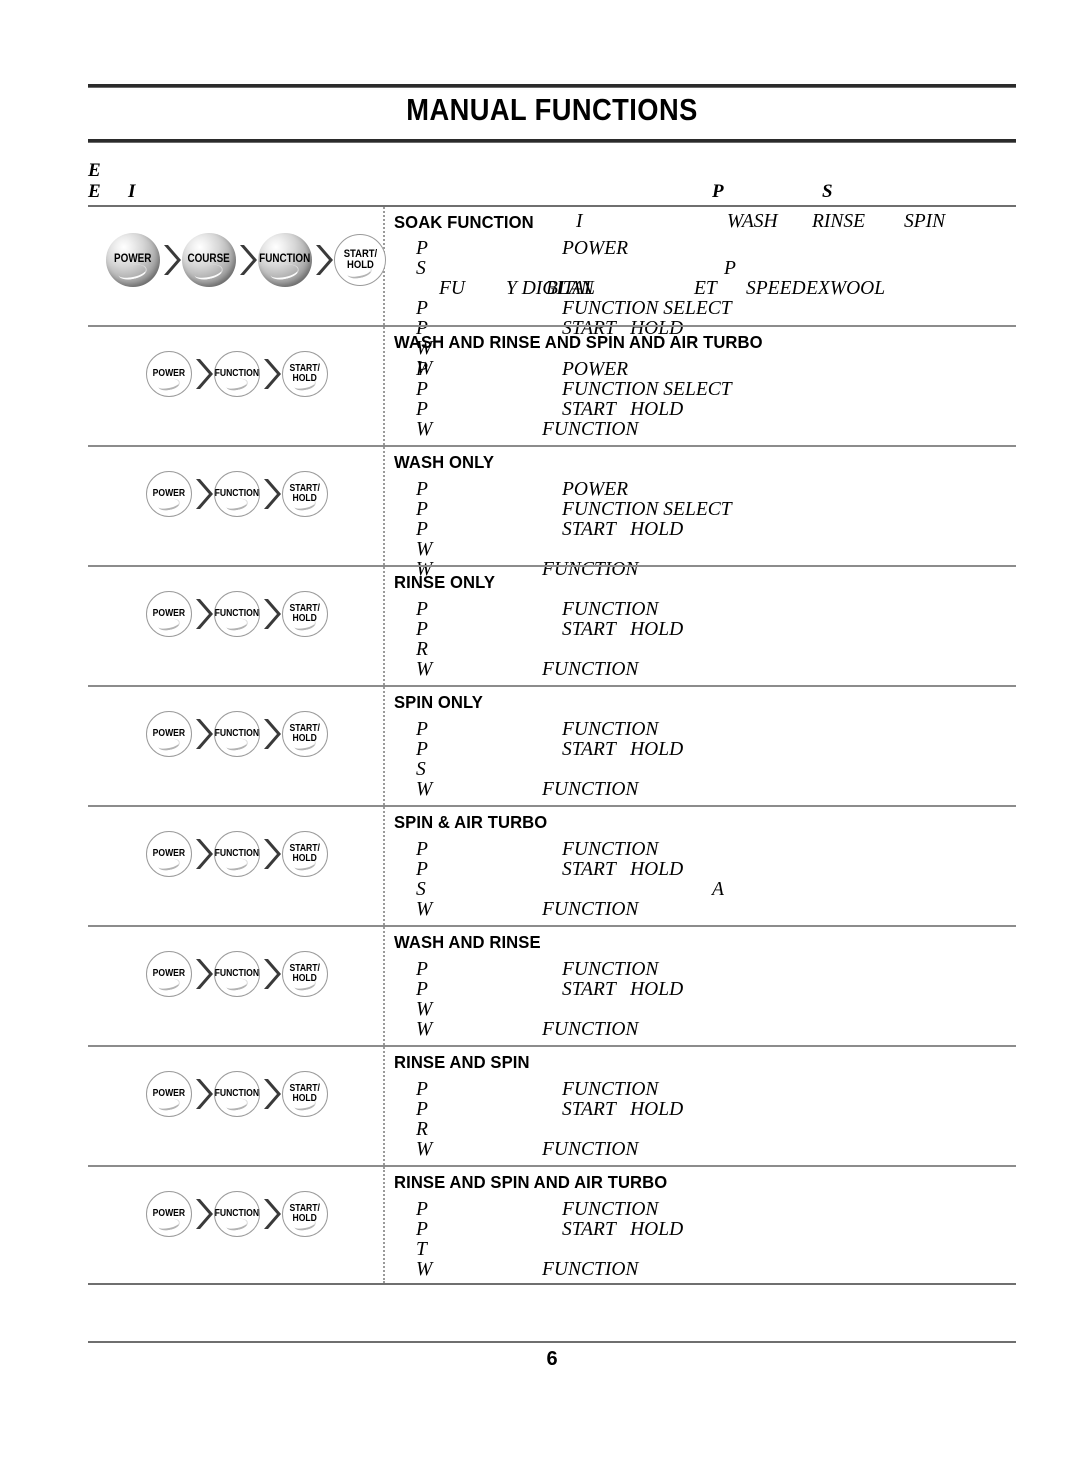  Describe the element at coordinates (421, 769) in the screenshot. I see `step-key: S` at that location.